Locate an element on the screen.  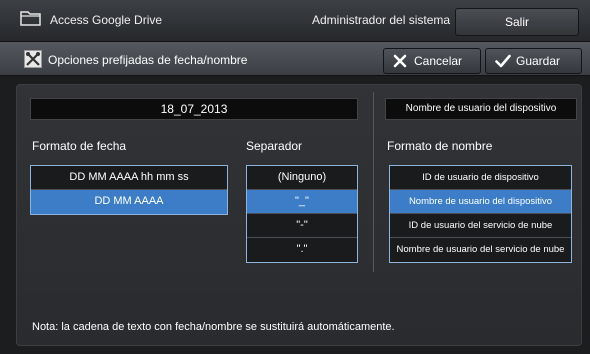
logout-button: Salir is located at coordinates (517, 22).